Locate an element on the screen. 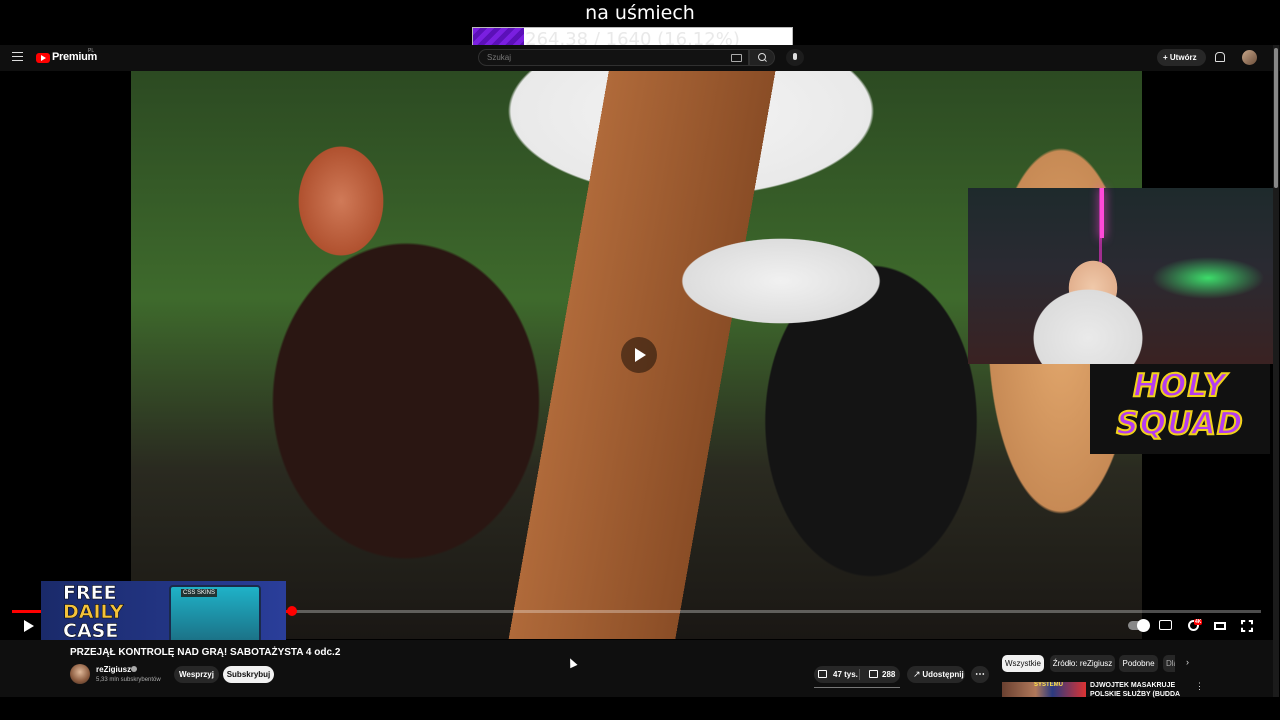  scrollbar-thumb is located at coordinates (1276, 118).